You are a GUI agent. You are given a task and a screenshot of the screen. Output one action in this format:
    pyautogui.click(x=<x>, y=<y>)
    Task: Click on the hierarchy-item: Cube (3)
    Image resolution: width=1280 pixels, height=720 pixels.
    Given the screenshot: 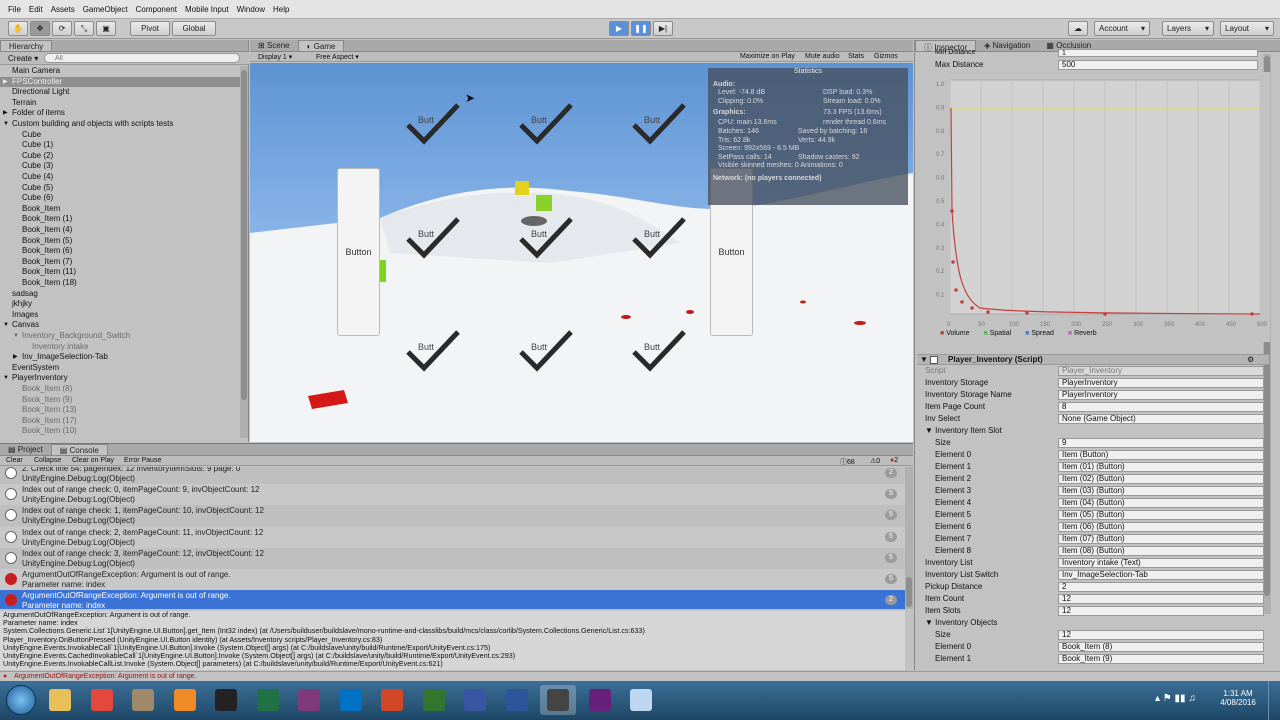 What is the action you would take?
    pyautogui.click(x=120, y=166)
    